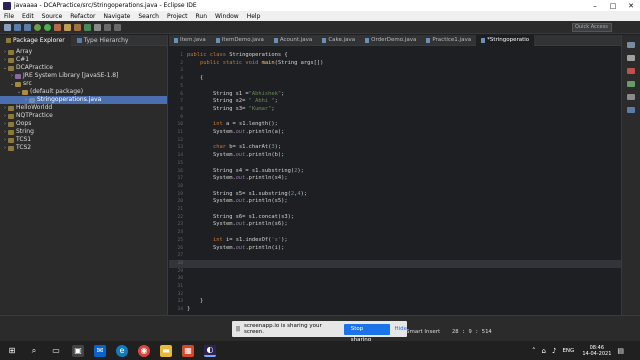 Image resolution: width=640 pixels, height=360 pixels. Describe the element at coordinates (395, 64) in the screenshot. I see `code-line: 2 public static void main(String args[])` at that location.